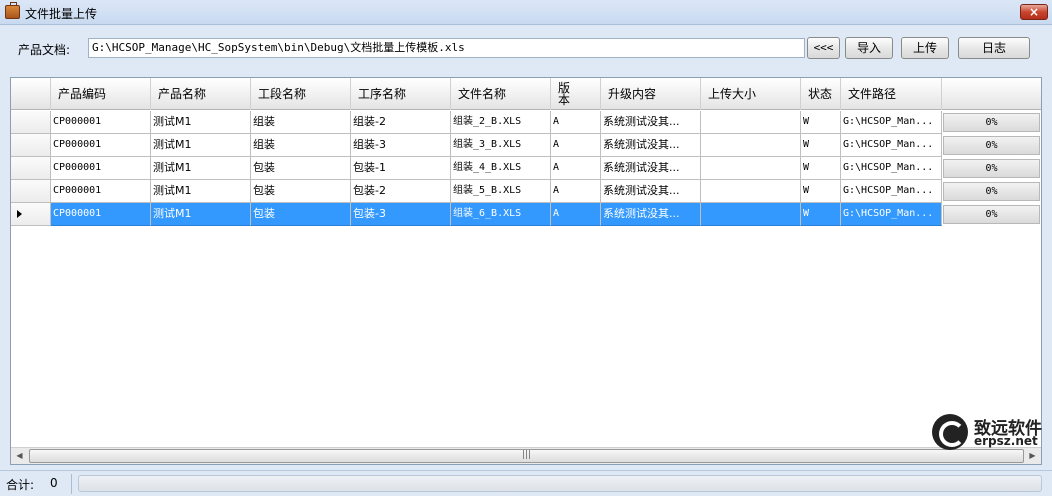  What do you see at coordinates (401, 191) in the screenshot?
I see `cell-process-name: 包装-2` at bounding box center [401, 191].